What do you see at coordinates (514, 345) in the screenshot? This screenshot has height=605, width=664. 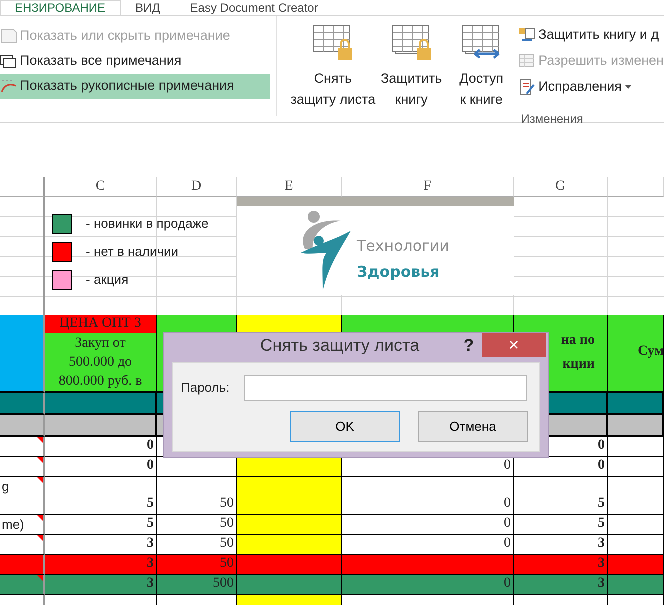 I see `close-button: ×` at bounding box center [514, 345].